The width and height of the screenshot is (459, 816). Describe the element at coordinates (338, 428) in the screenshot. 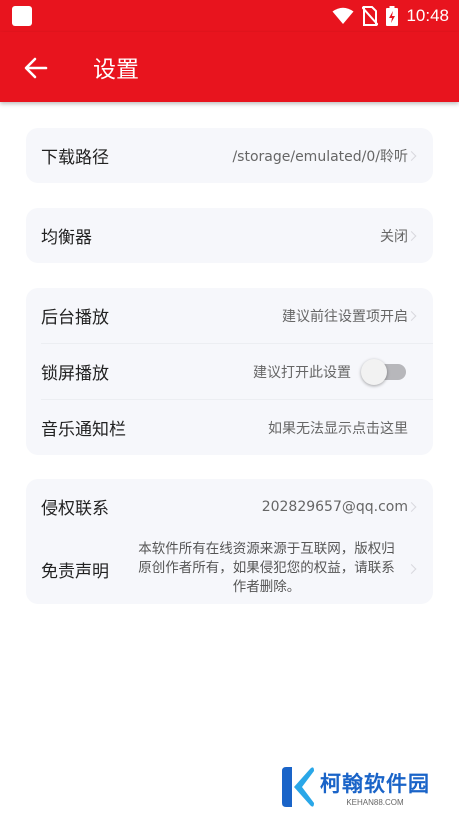

I see `notification-value: 如果无法显示点击这里` at that location.